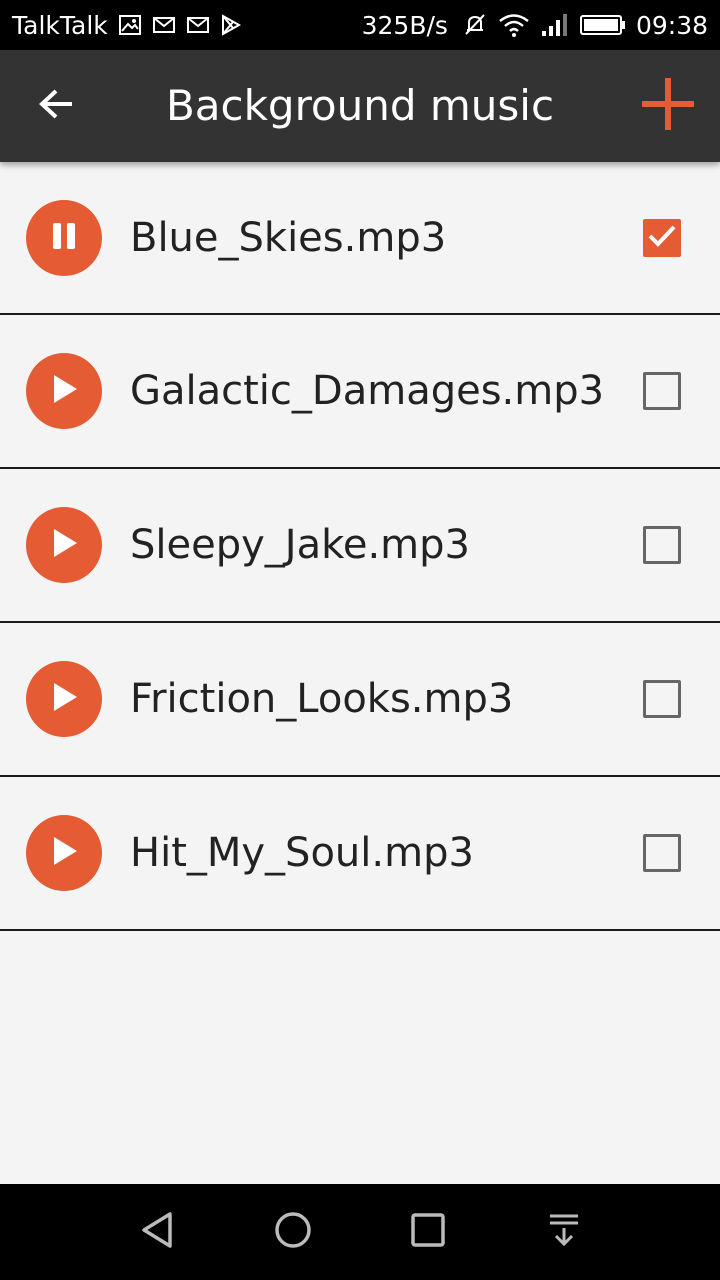 This screenshot has width=720, height=1280. What do you see at coordinates (555, 25) in the screenshot?
I see `signal-icon` at bounding box center [555, 25].